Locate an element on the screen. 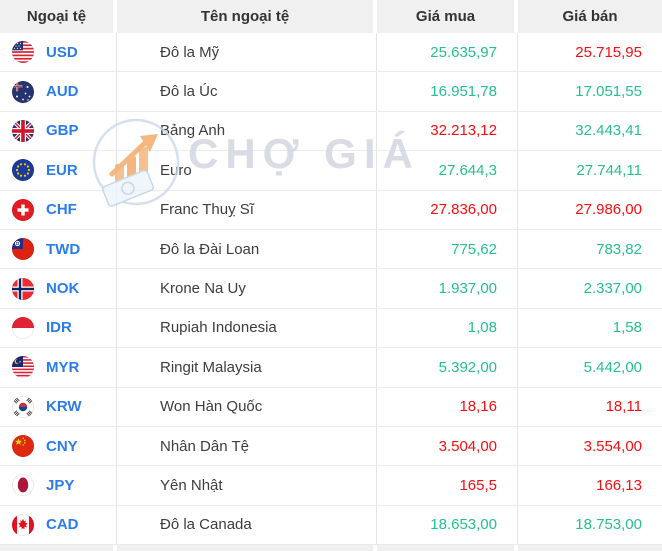 The height and width of the screenshot is (551, 662). sell-price-cell: 18,11 is located at coordinates (590, 407).